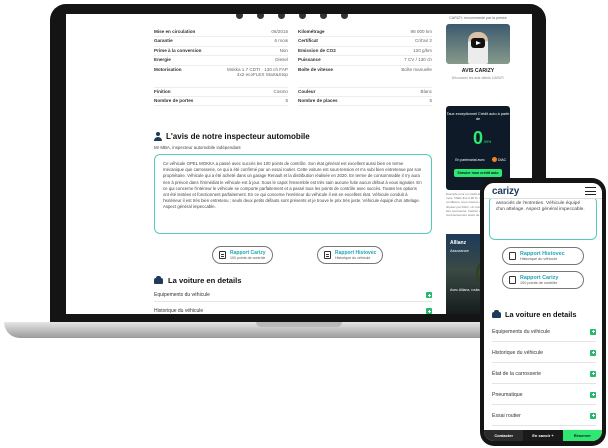 The image size is (608, 448). I want to click on spec-value: Boîte manuelle, so click(416, 69).